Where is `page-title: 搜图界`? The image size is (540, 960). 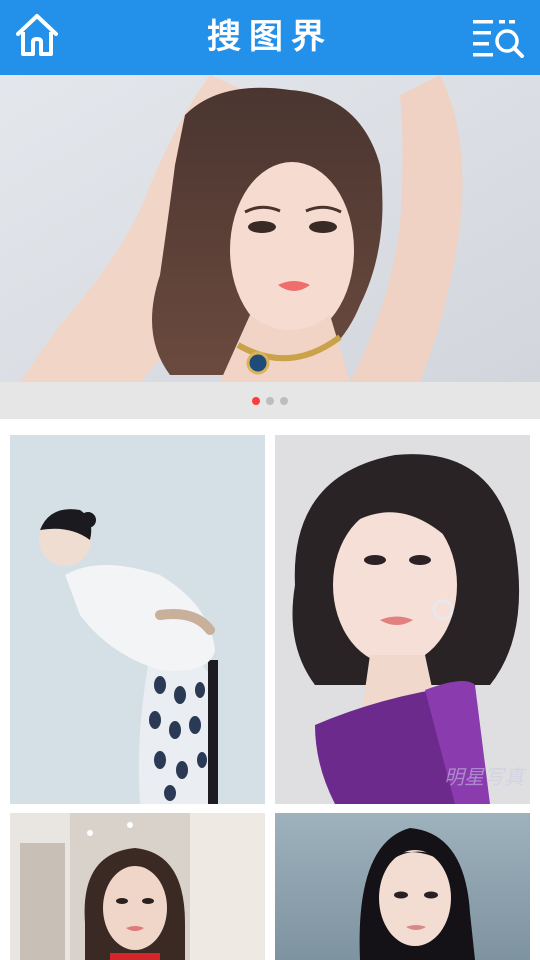
page-title: 搜图界 is located at coordinates (270, 37).